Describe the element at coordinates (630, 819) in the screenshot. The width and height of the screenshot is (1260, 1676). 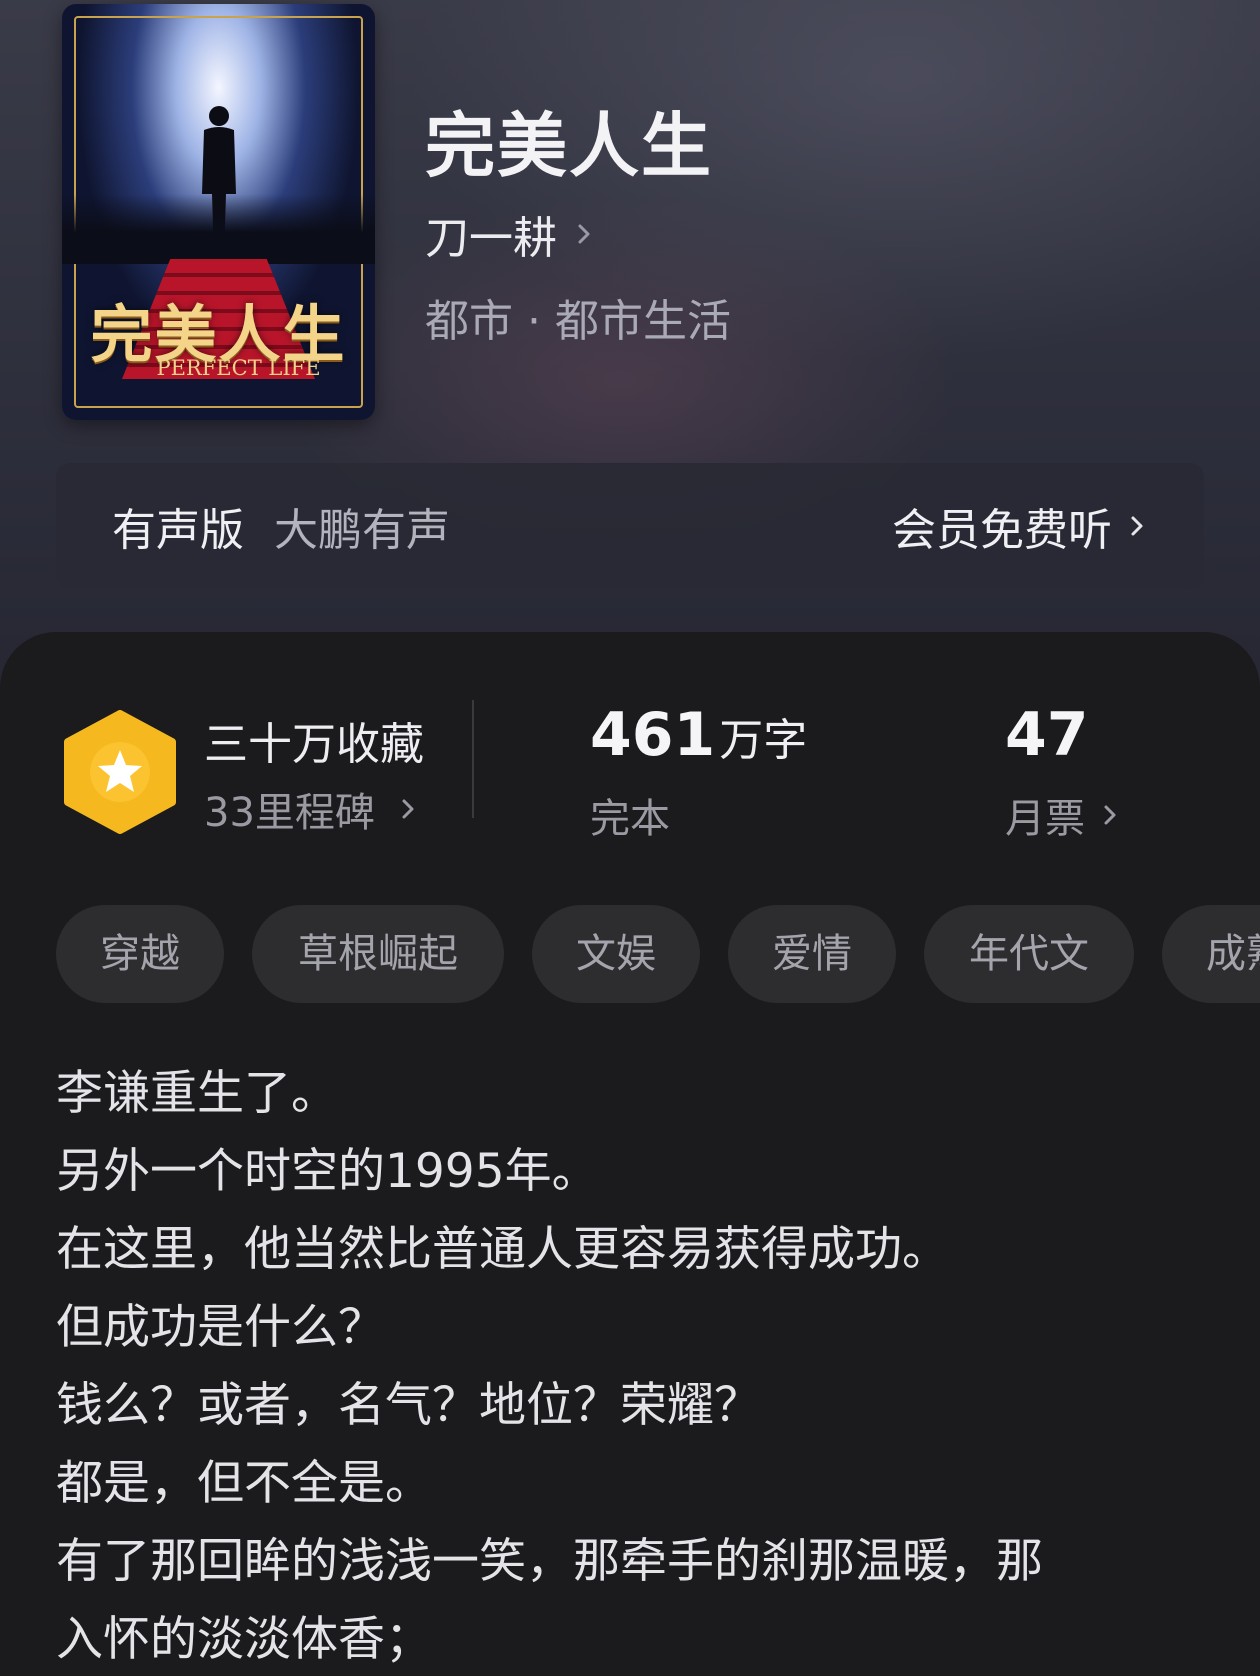
I see `completion-status: 完本` at that location.